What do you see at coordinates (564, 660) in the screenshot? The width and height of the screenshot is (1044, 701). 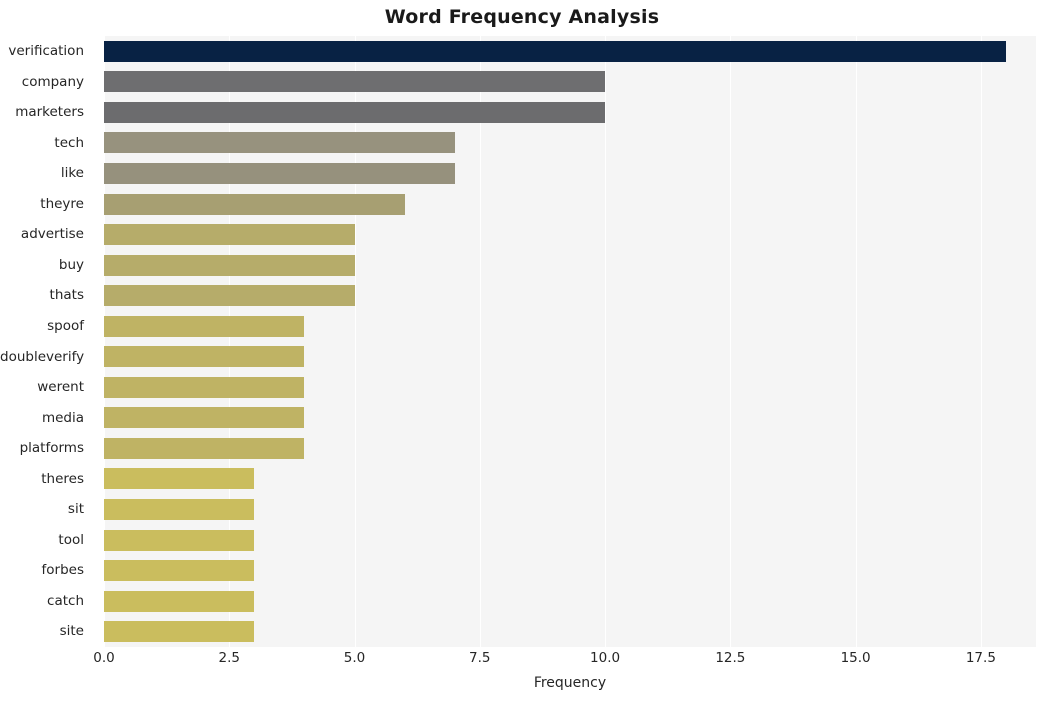 I see `x-axis-tick-labels: 0.0 2.5 5.0 7.5 10.0 12.5 15.0 17.5` at bounding box center [564, 660].